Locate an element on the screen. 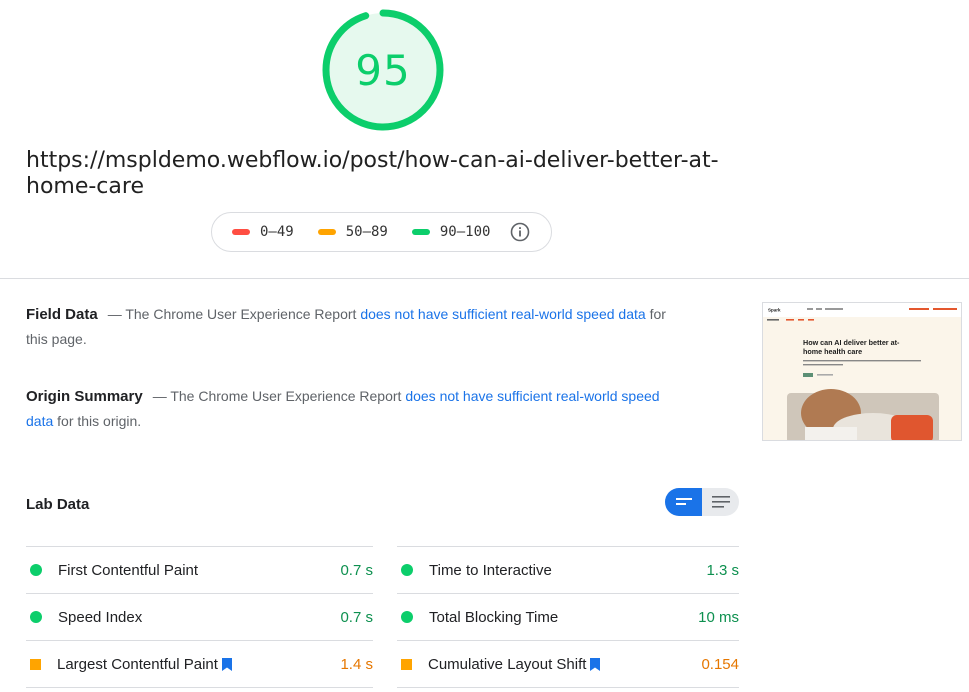 This screenshot has width=969, height=692. compact-list-icon is located at coordinates (683, 501).